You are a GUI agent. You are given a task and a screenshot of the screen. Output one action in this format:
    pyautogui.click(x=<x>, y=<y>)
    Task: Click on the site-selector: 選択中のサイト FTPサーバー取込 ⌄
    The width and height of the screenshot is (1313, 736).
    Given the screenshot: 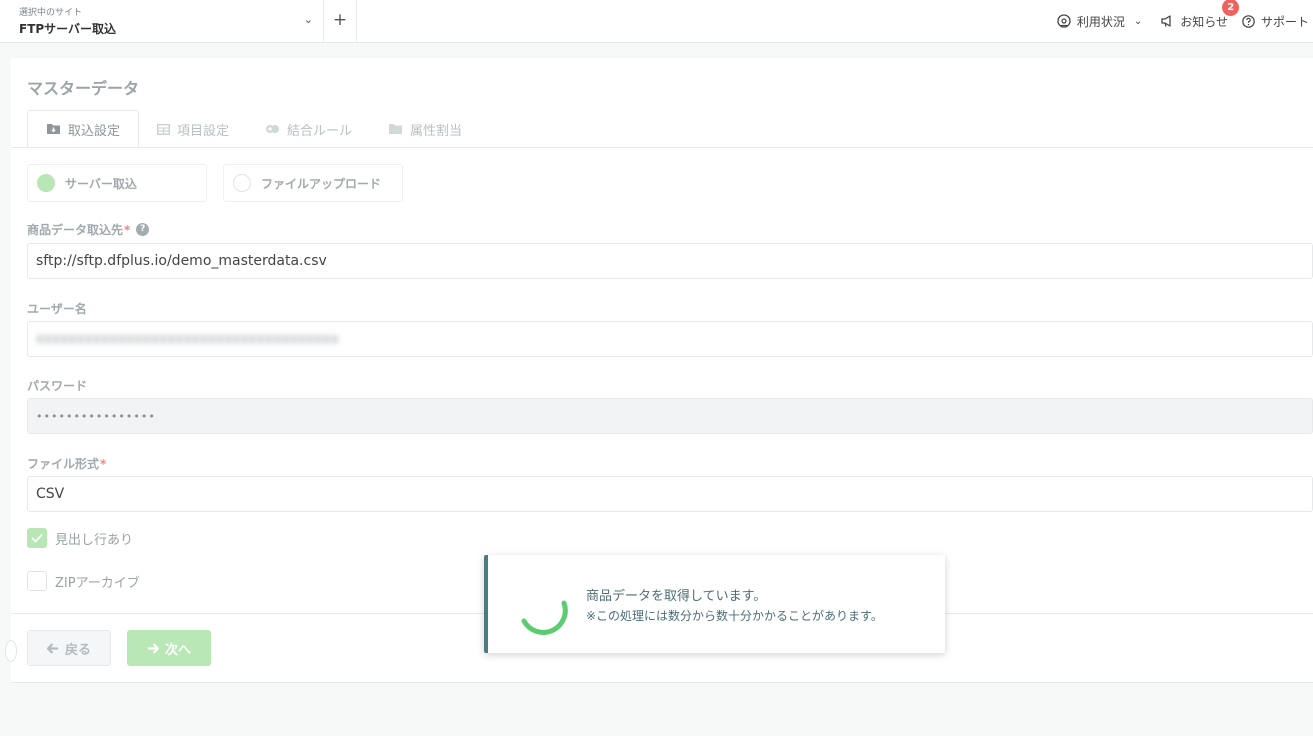 What is the action you would take?
    pyautogui.click(x=162, y=21)
    